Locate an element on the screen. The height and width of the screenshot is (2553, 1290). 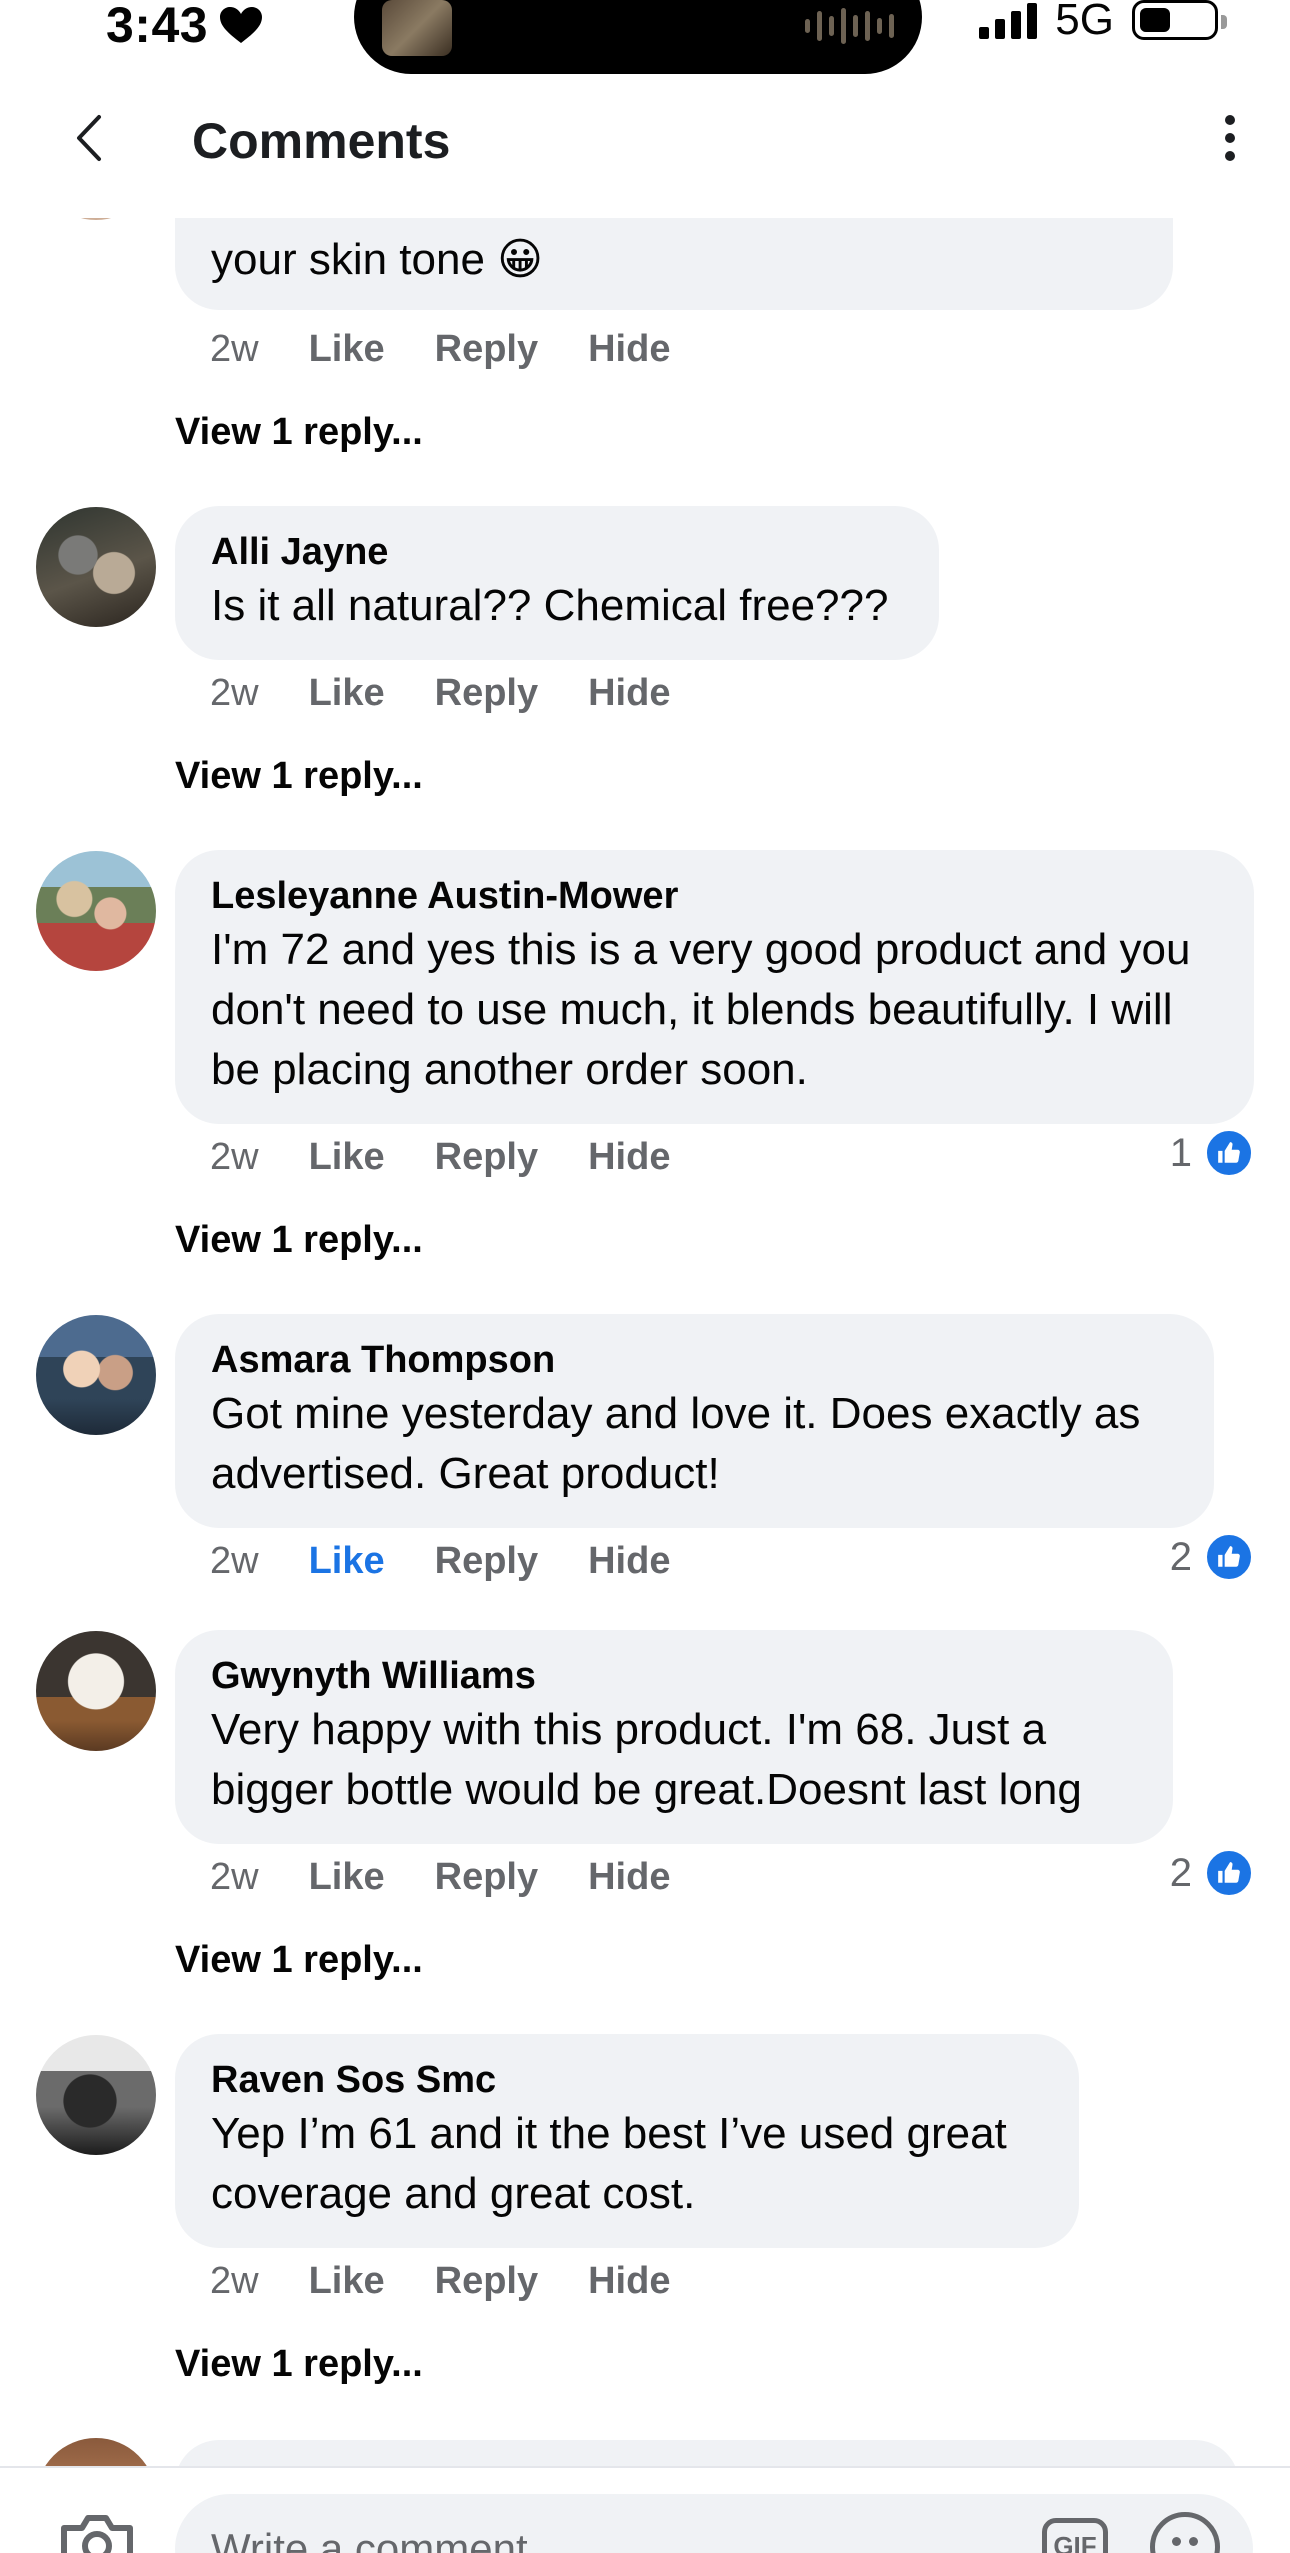
more-icon is located at coordinates (1230, 138).